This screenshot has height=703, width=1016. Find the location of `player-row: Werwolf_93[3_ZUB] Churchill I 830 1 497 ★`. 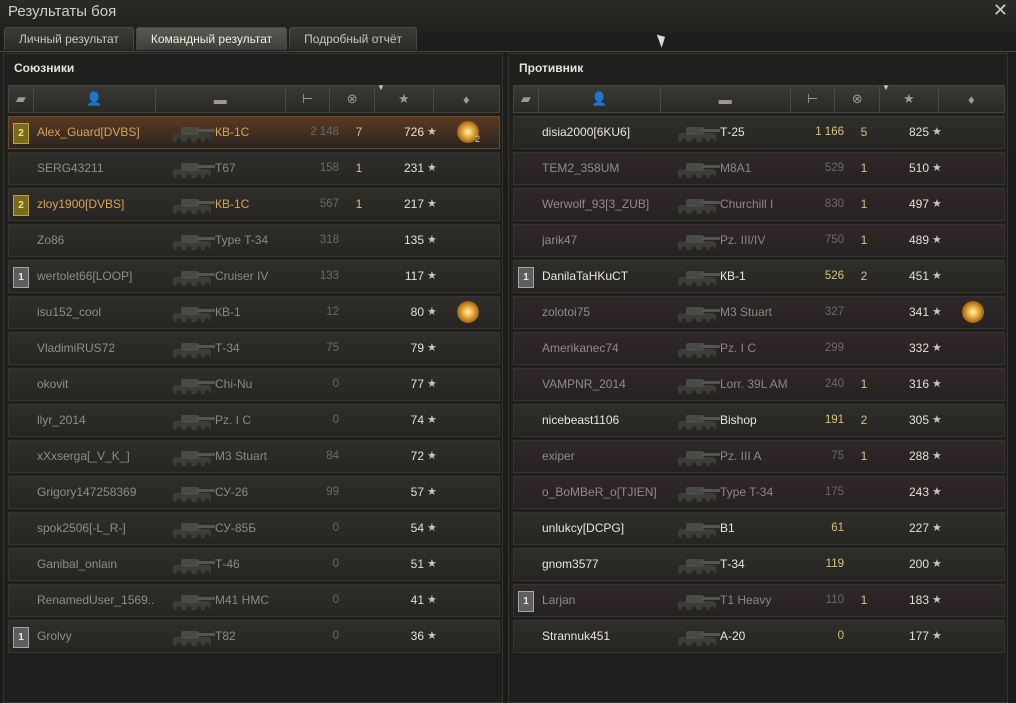

player-row: Werwolf_93[3_ZUB] Churchill I 830 1 497 ★ is located at coordinates (759, 204).